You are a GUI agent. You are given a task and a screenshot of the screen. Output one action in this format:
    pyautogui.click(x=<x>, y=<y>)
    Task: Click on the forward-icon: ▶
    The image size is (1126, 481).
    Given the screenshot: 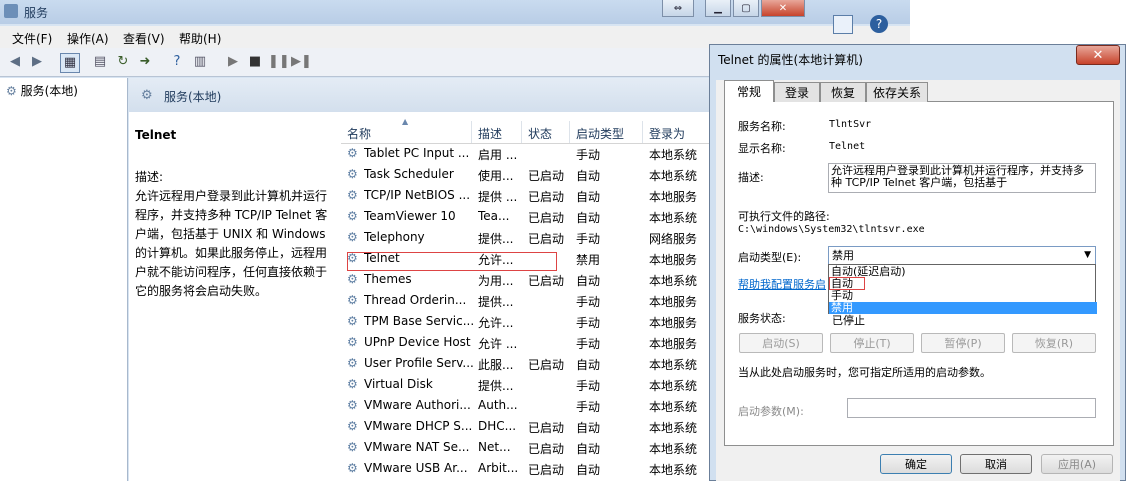 What is the action you would take?
    pyautogui.click(x=37, y=62)
    